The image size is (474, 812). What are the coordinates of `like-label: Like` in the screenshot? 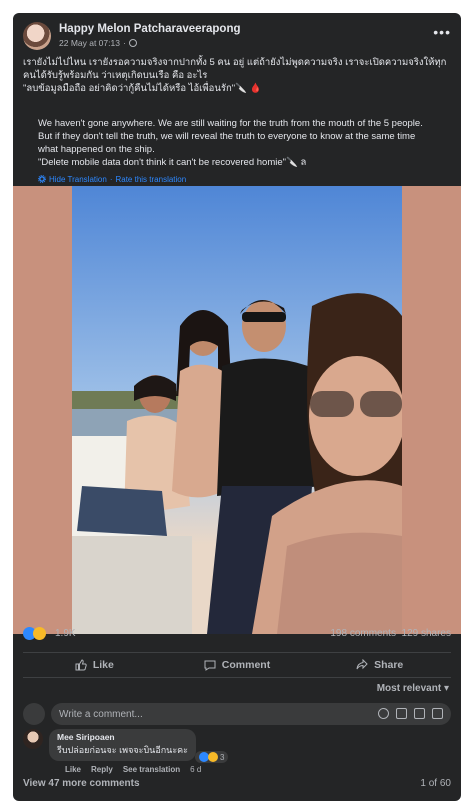 It's located at (103, 665).